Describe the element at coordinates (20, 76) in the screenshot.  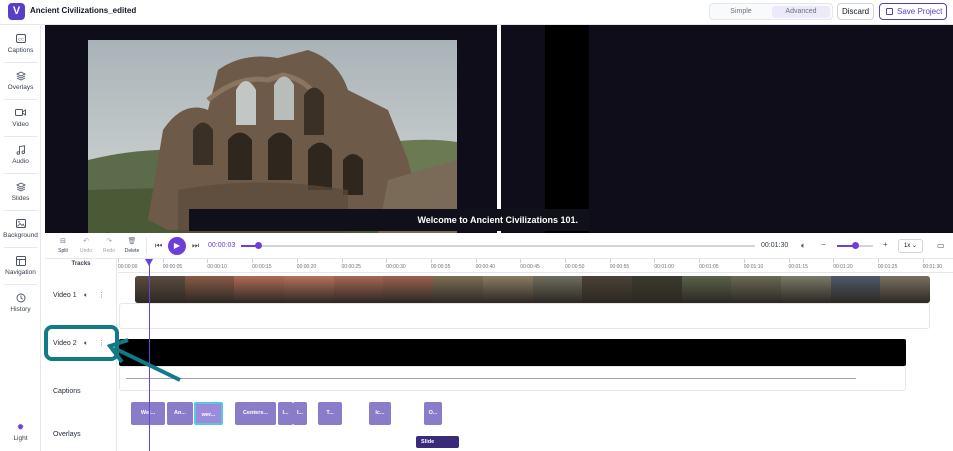
I see `layers-icon` at that location.